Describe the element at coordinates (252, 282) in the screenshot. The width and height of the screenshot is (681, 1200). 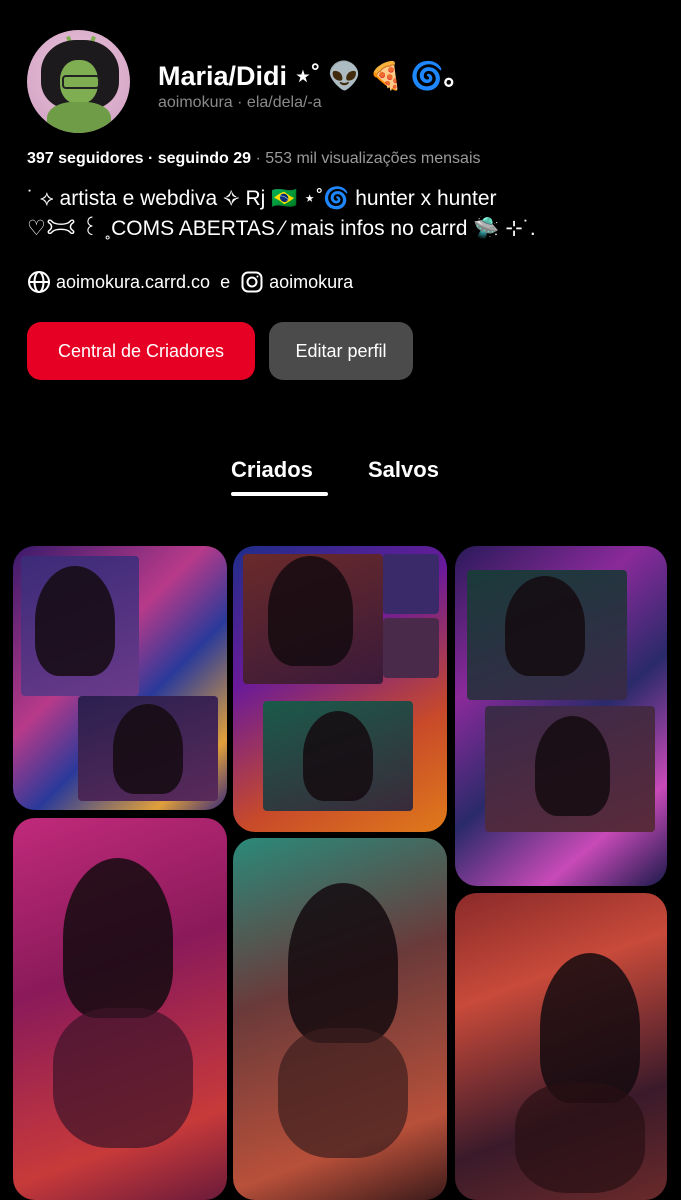
I see `instagram-icon` at that location.